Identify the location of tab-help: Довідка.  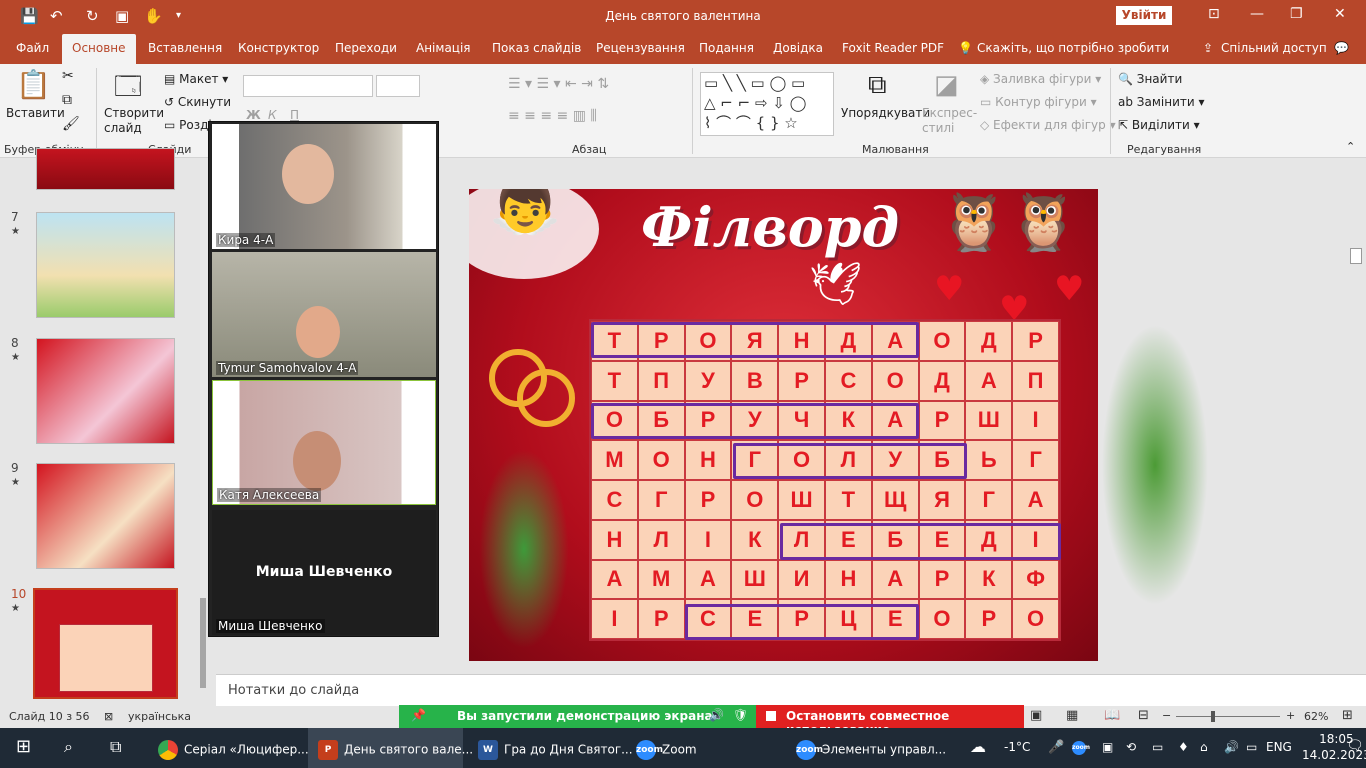
(798, 48).